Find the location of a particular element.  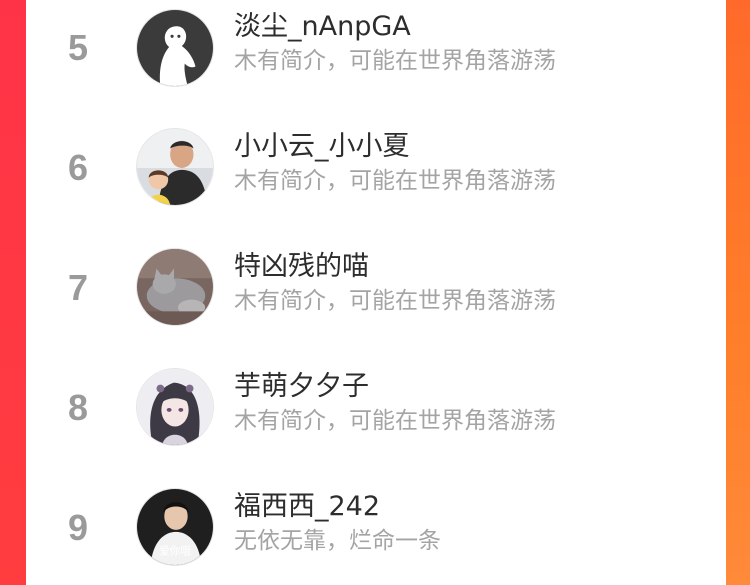

young-man-photo-icon: 爱你哦 is located at coordinates (175, 527).